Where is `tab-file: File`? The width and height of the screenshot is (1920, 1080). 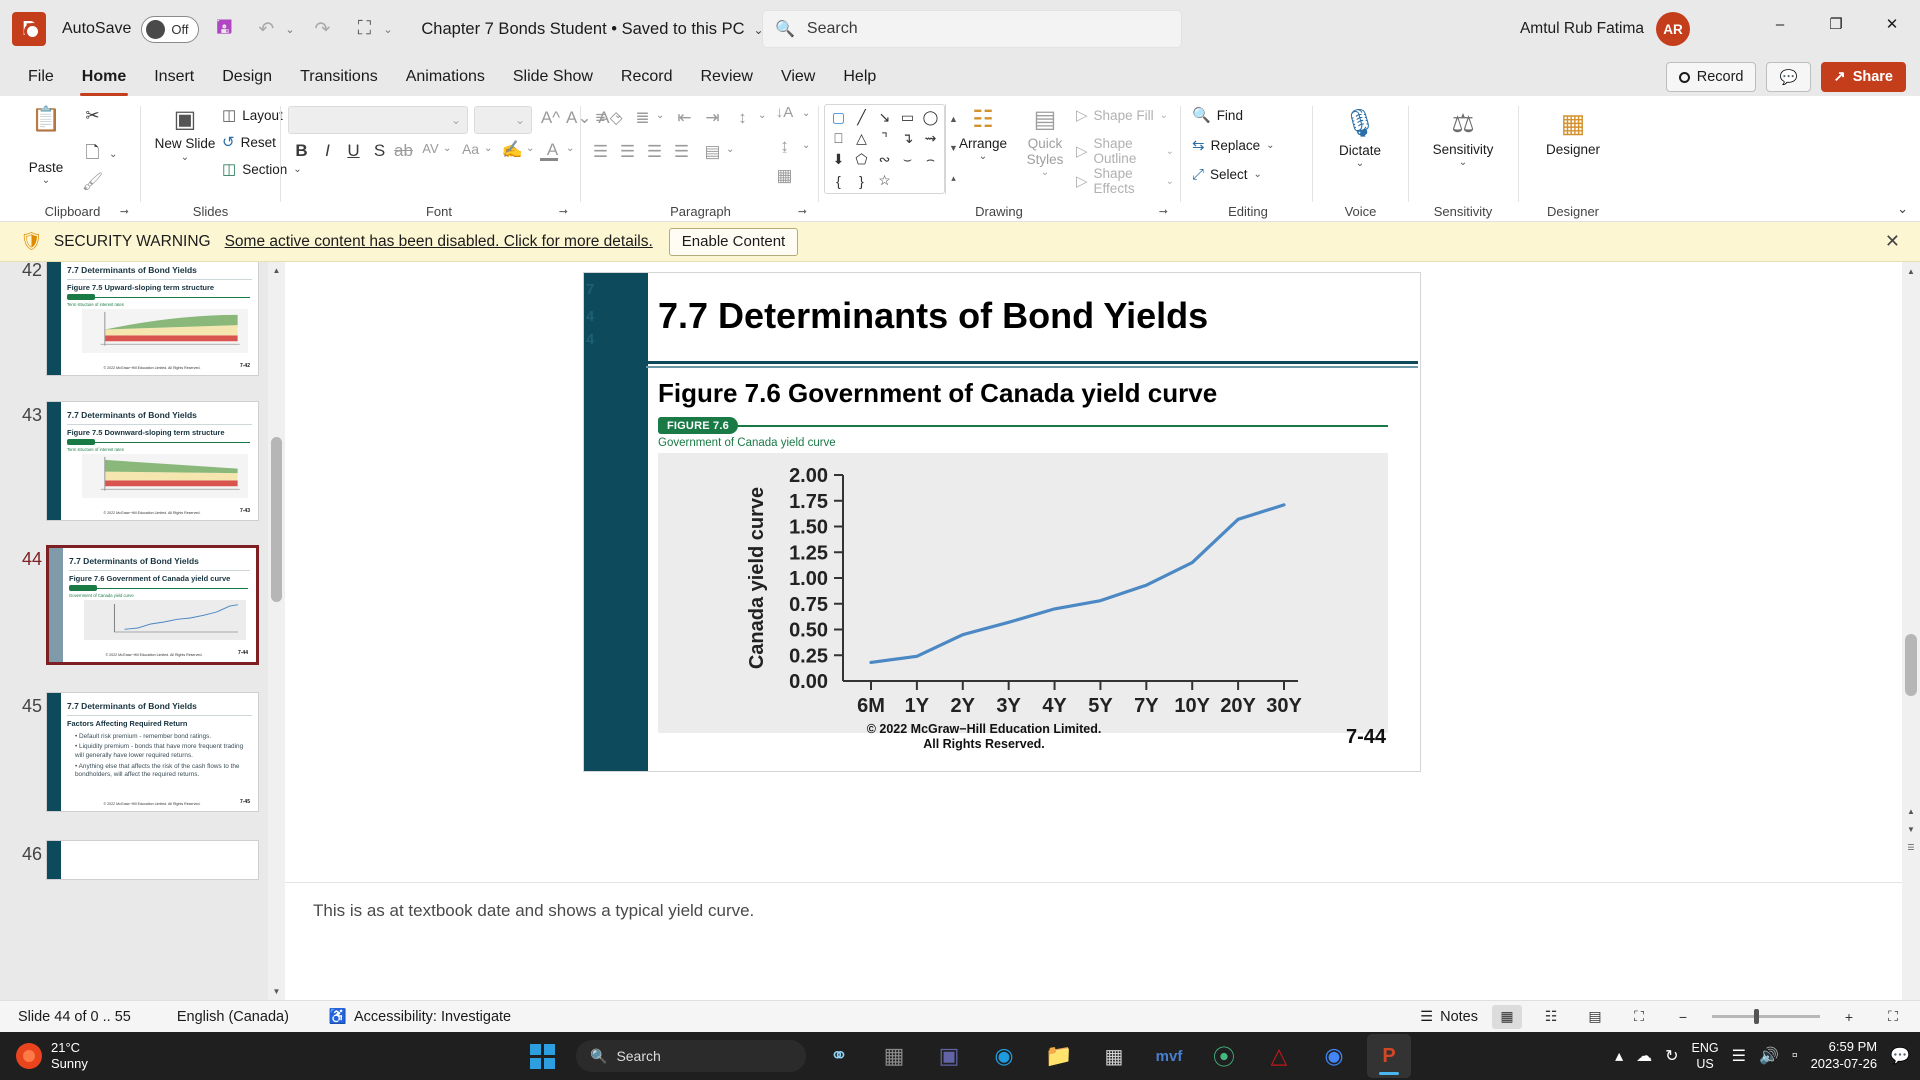 tab-file: File is located at coordinates (41, 77).